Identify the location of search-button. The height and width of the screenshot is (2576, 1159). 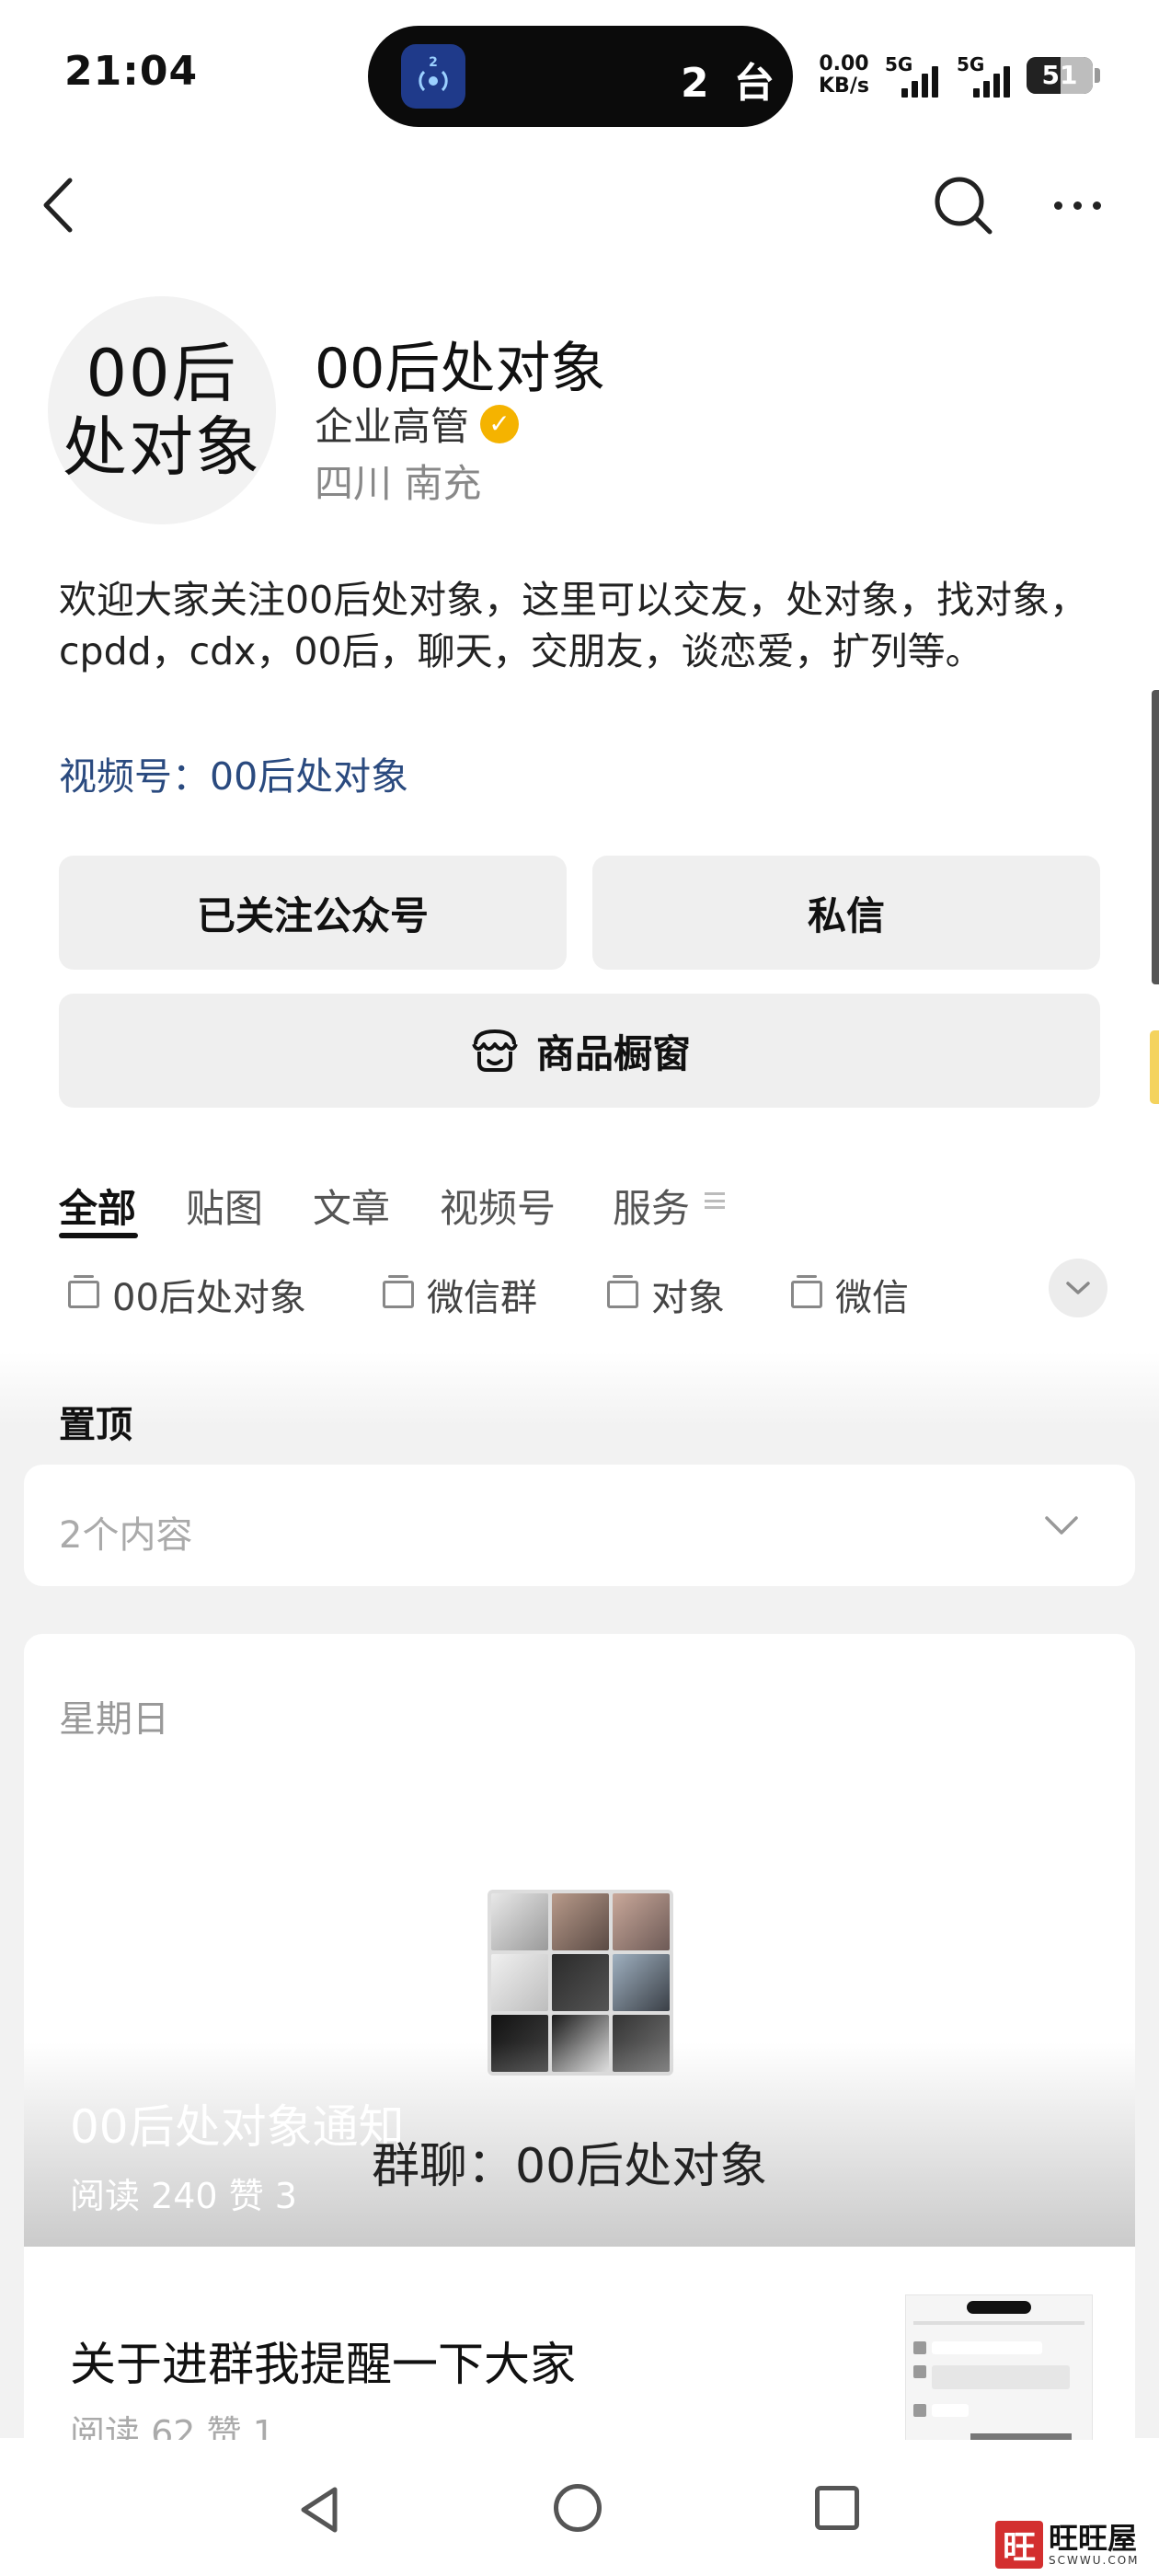
(963, 205).